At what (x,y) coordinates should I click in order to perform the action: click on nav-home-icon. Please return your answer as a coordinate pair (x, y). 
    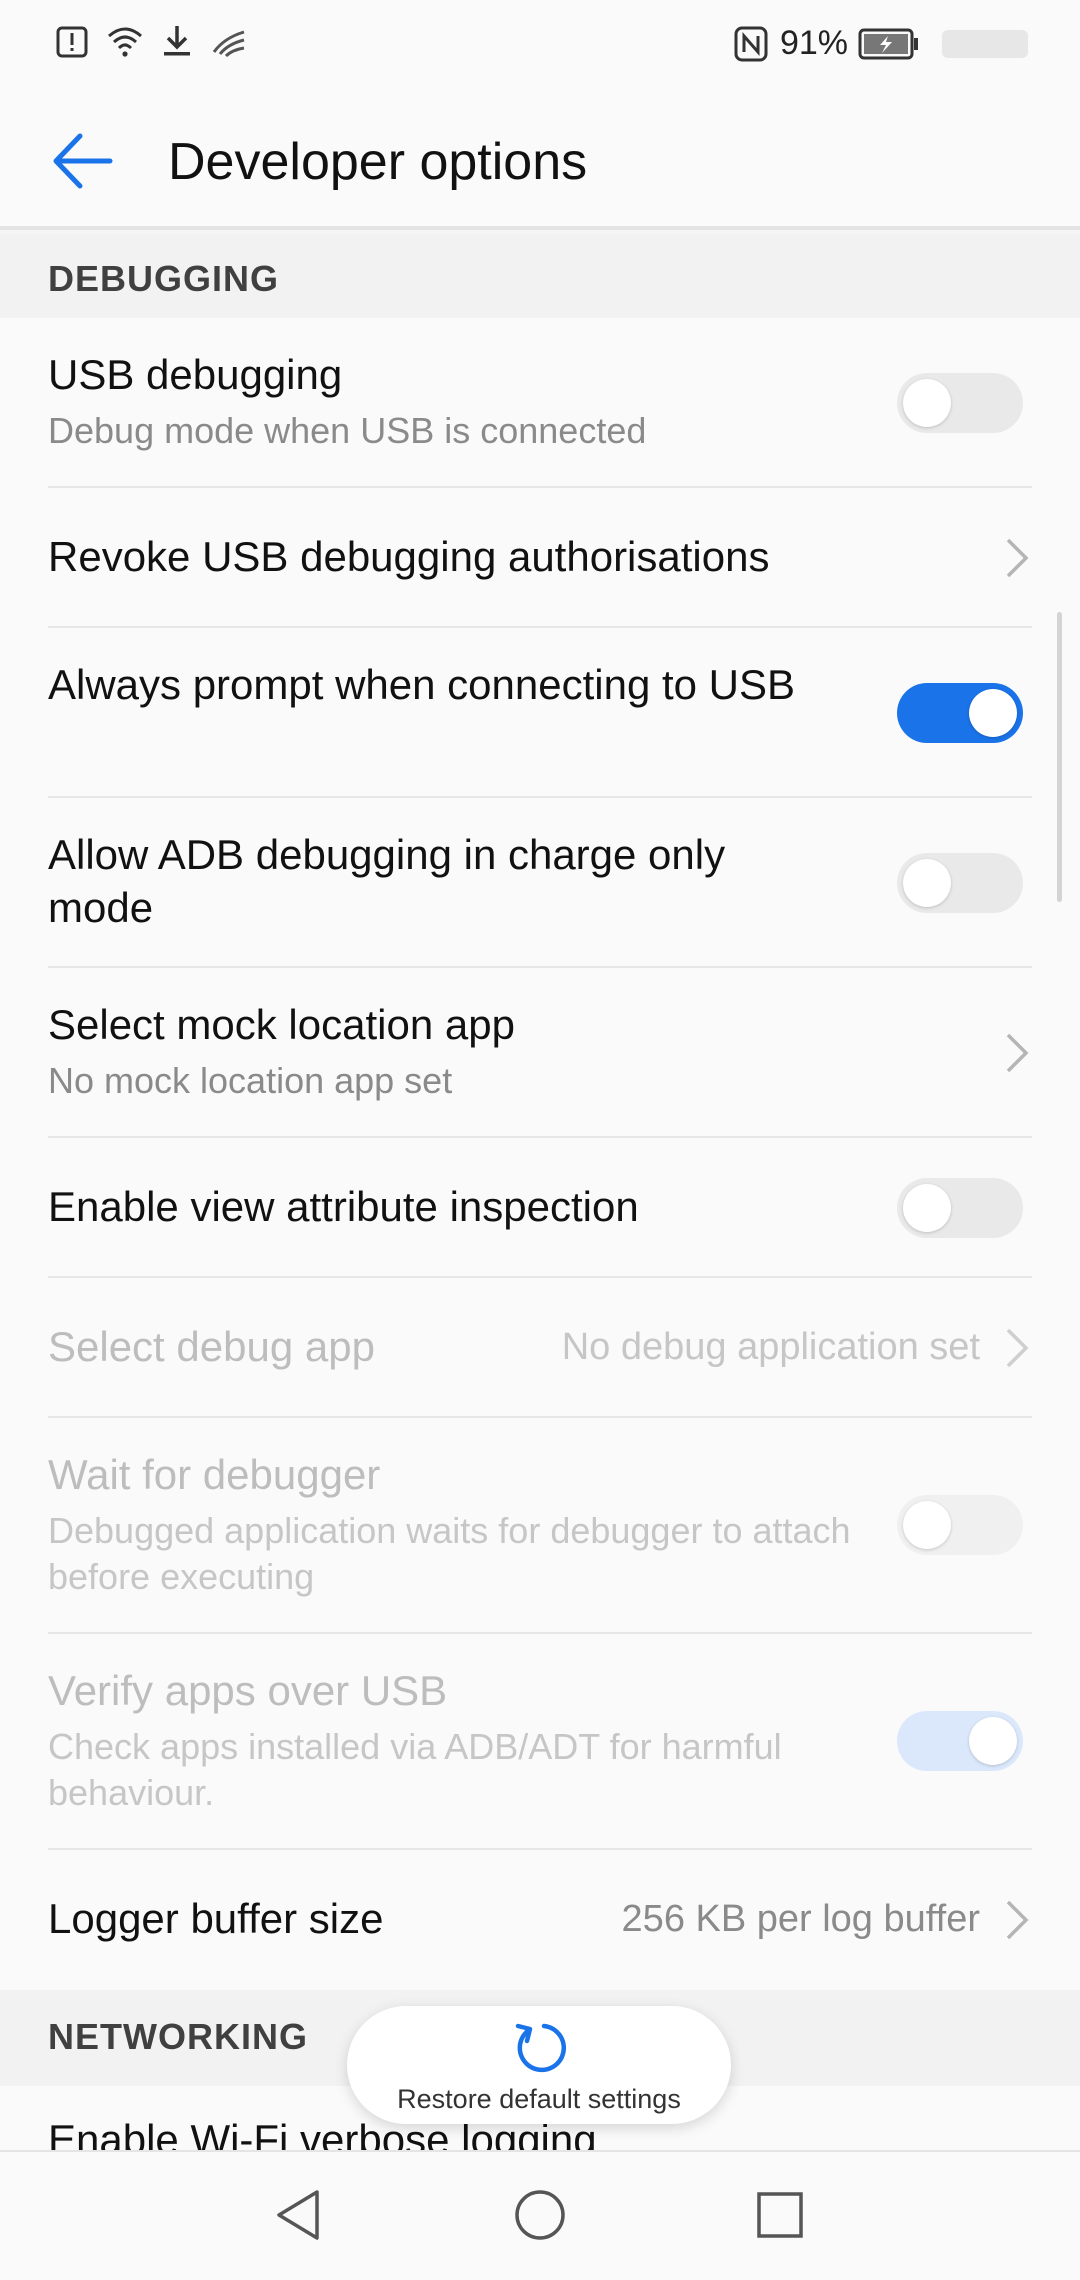
    Looking at the image, I should click on (540, 2215).